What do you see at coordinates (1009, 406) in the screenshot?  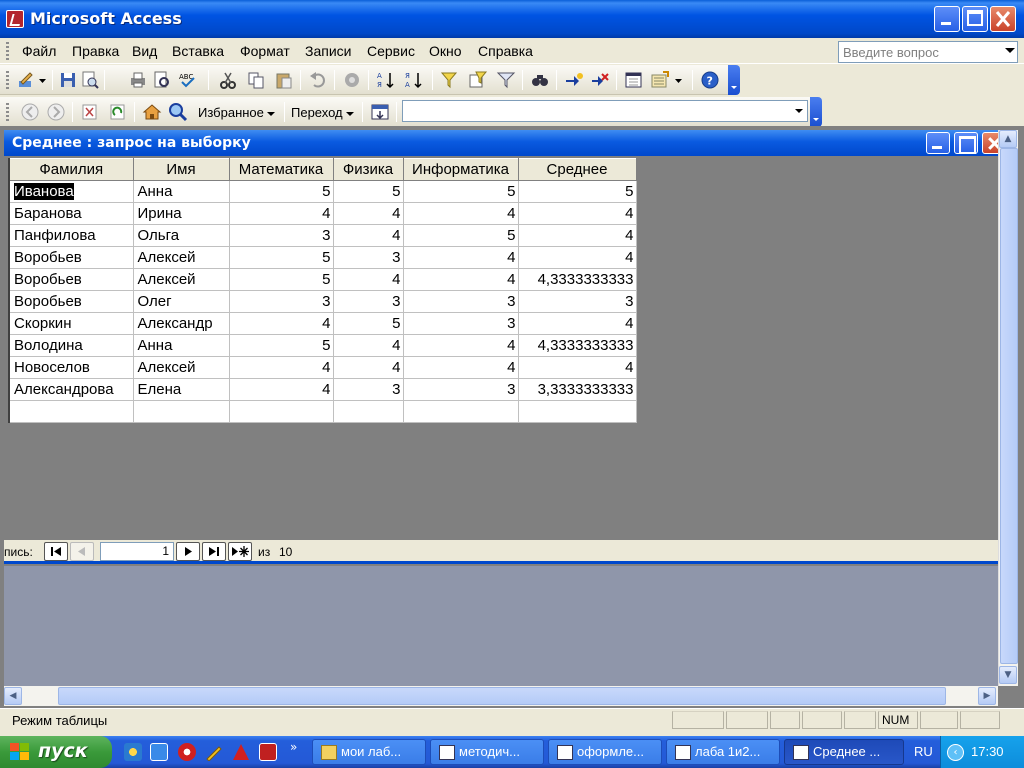 I see `vertical-scroll-thumb` at bounding box center [1009, 406].